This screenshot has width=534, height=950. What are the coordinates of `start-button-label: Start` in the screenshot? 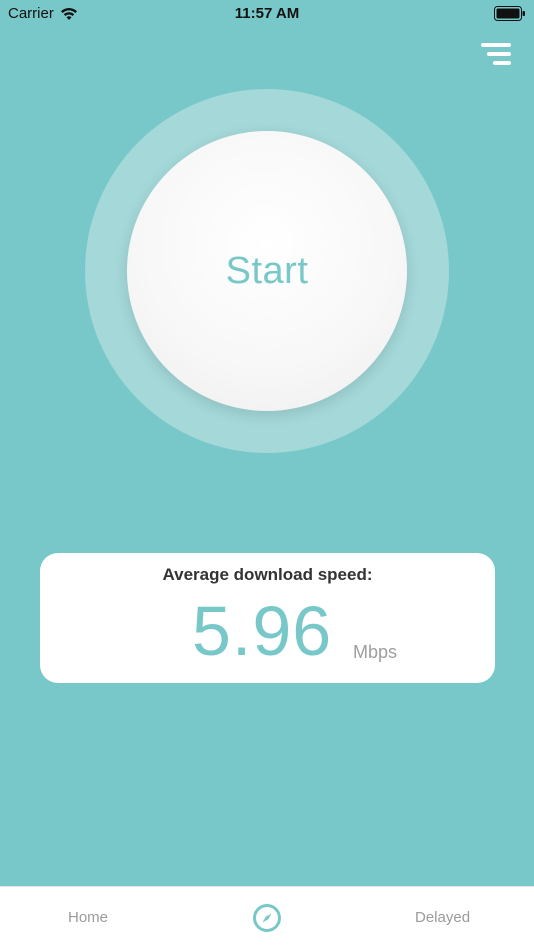 It's located at (267, 270).